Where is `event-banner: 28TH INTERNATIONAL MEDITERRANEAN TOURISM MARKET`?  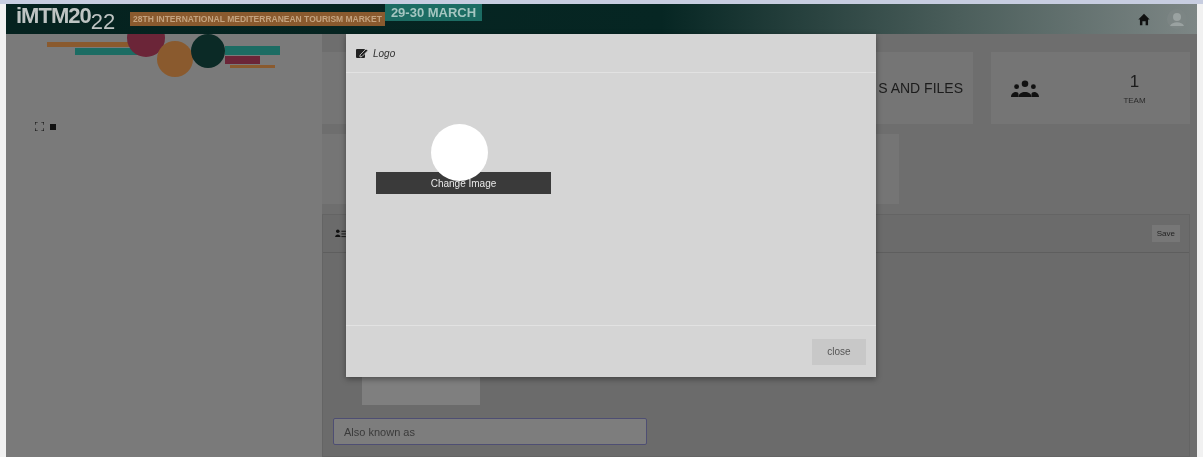
event-banner: 28TH INTERNATIONAL MEDITERRANEAN TOURISM MARKET is located at coordinates (257, 19).